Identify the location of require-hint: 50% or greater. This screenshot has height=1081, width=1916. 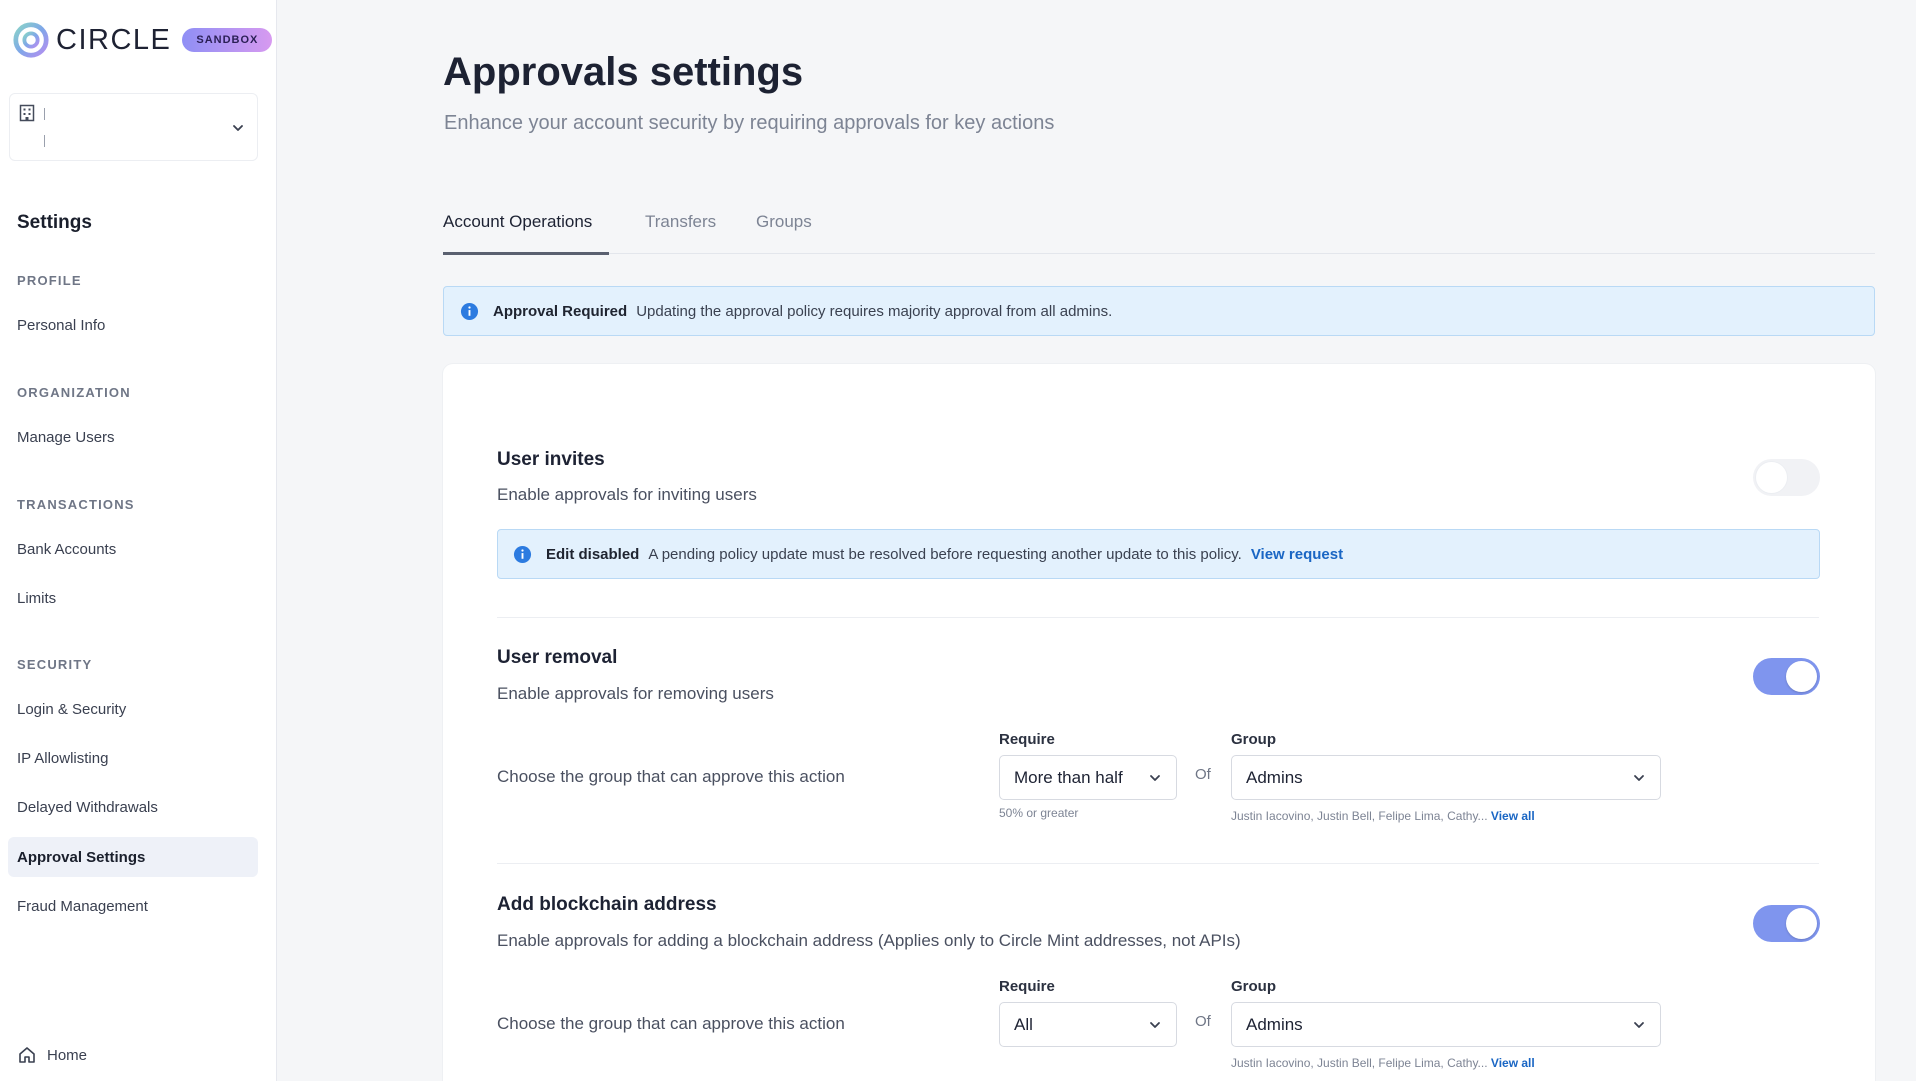
(1039, 813).